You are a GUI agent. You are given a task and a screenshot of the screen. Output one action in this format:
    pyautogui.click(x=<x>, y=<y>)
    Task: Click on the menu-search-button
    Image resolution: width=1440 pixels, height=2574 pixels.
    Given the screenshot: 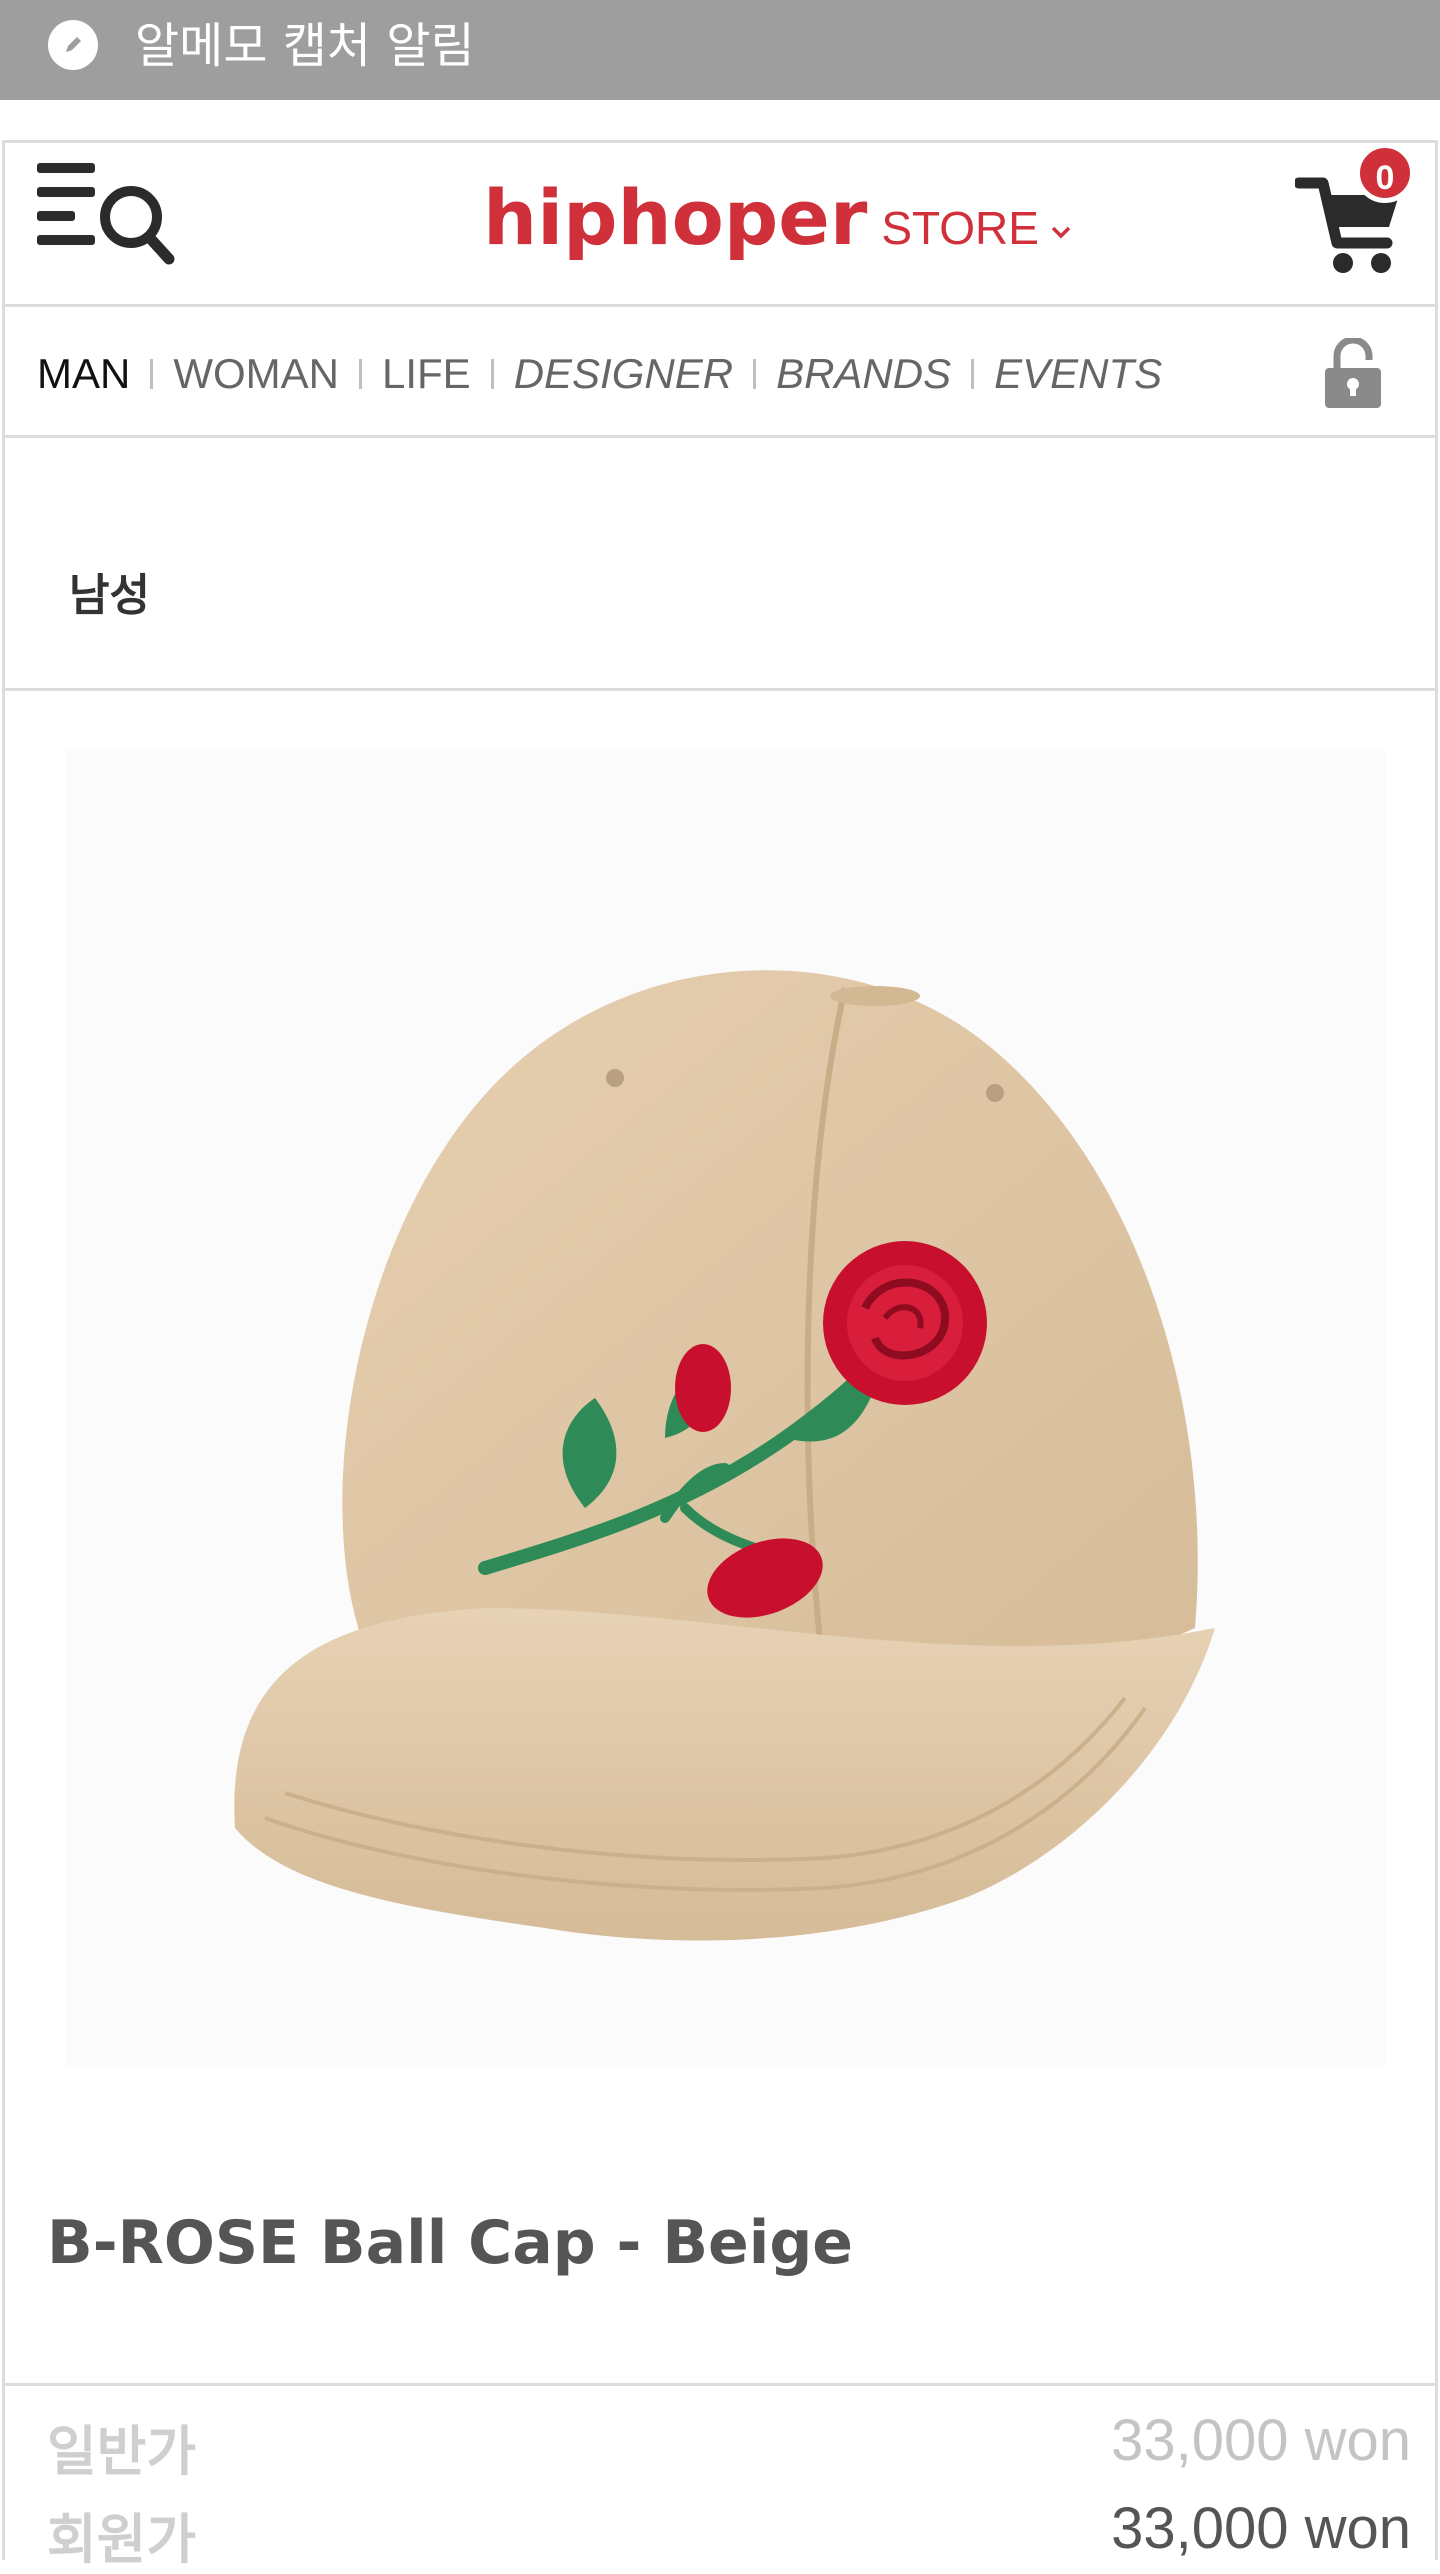 What is the action you would take?
    pyautogui.click(x=105, y=212)
    